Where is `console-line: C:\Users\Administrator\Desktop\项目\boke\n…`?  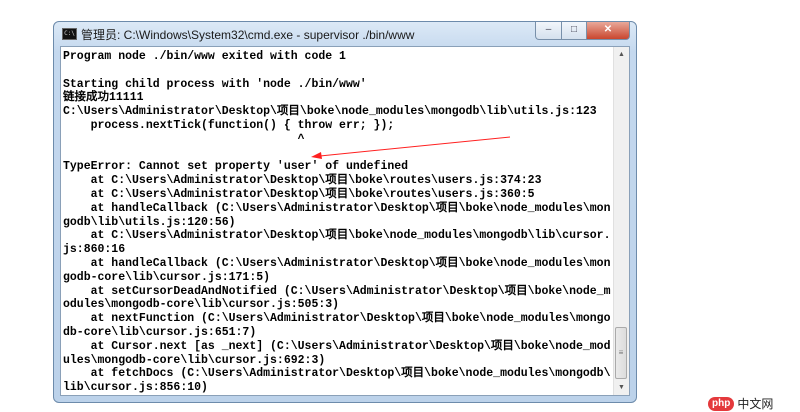
console-line: C:\Users\Administrator\Desktop\项目\boke\n… is located at coordinates (330, 112).